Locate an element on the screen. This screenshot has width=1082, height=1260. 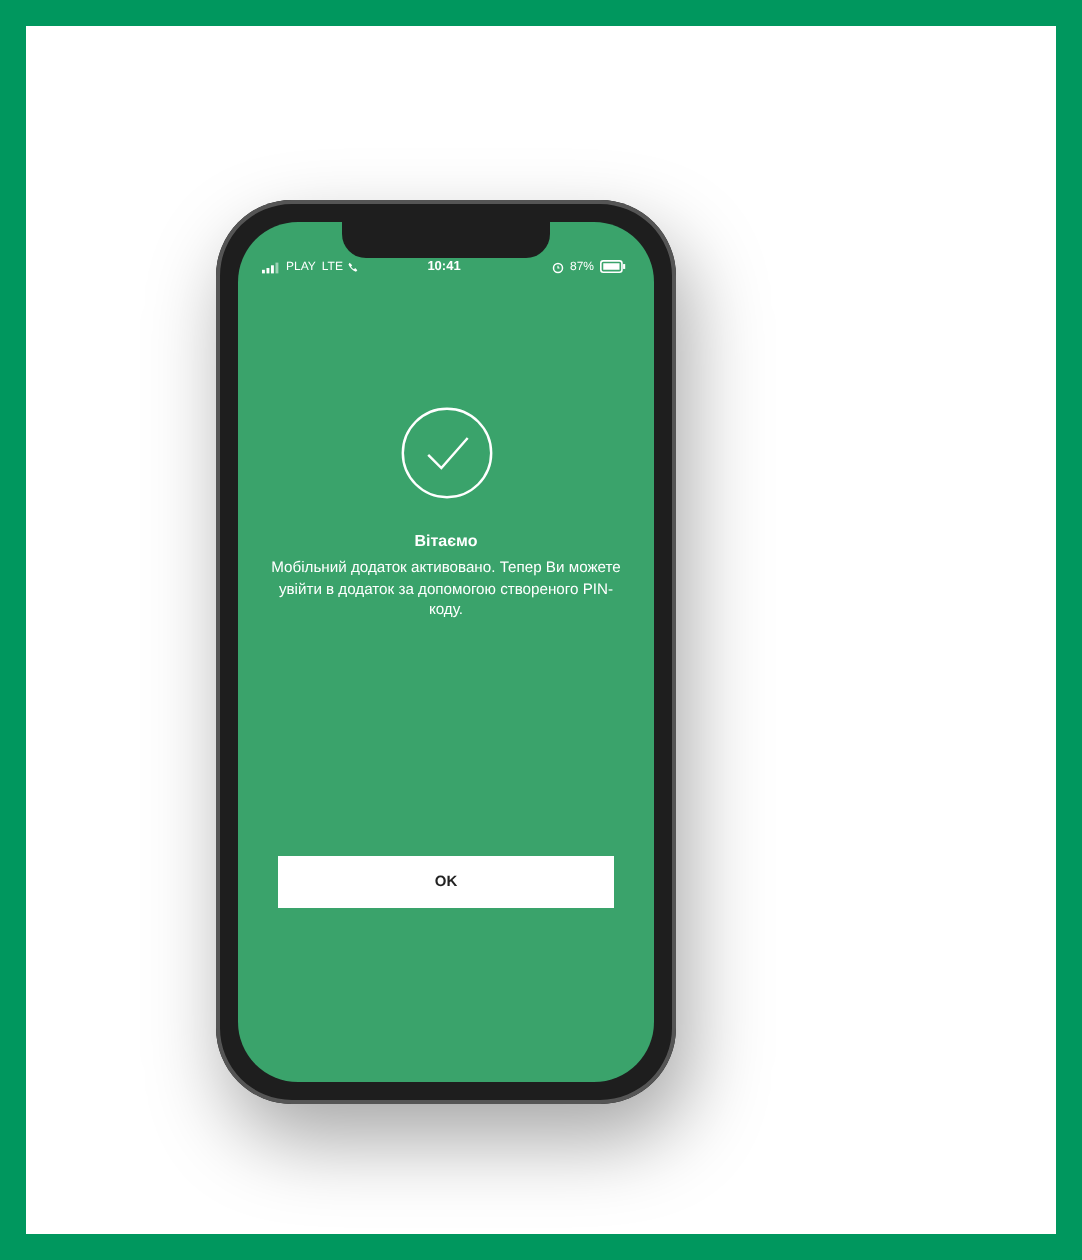
welcome-title: Вітаємо is located at coordinates (446, 541).